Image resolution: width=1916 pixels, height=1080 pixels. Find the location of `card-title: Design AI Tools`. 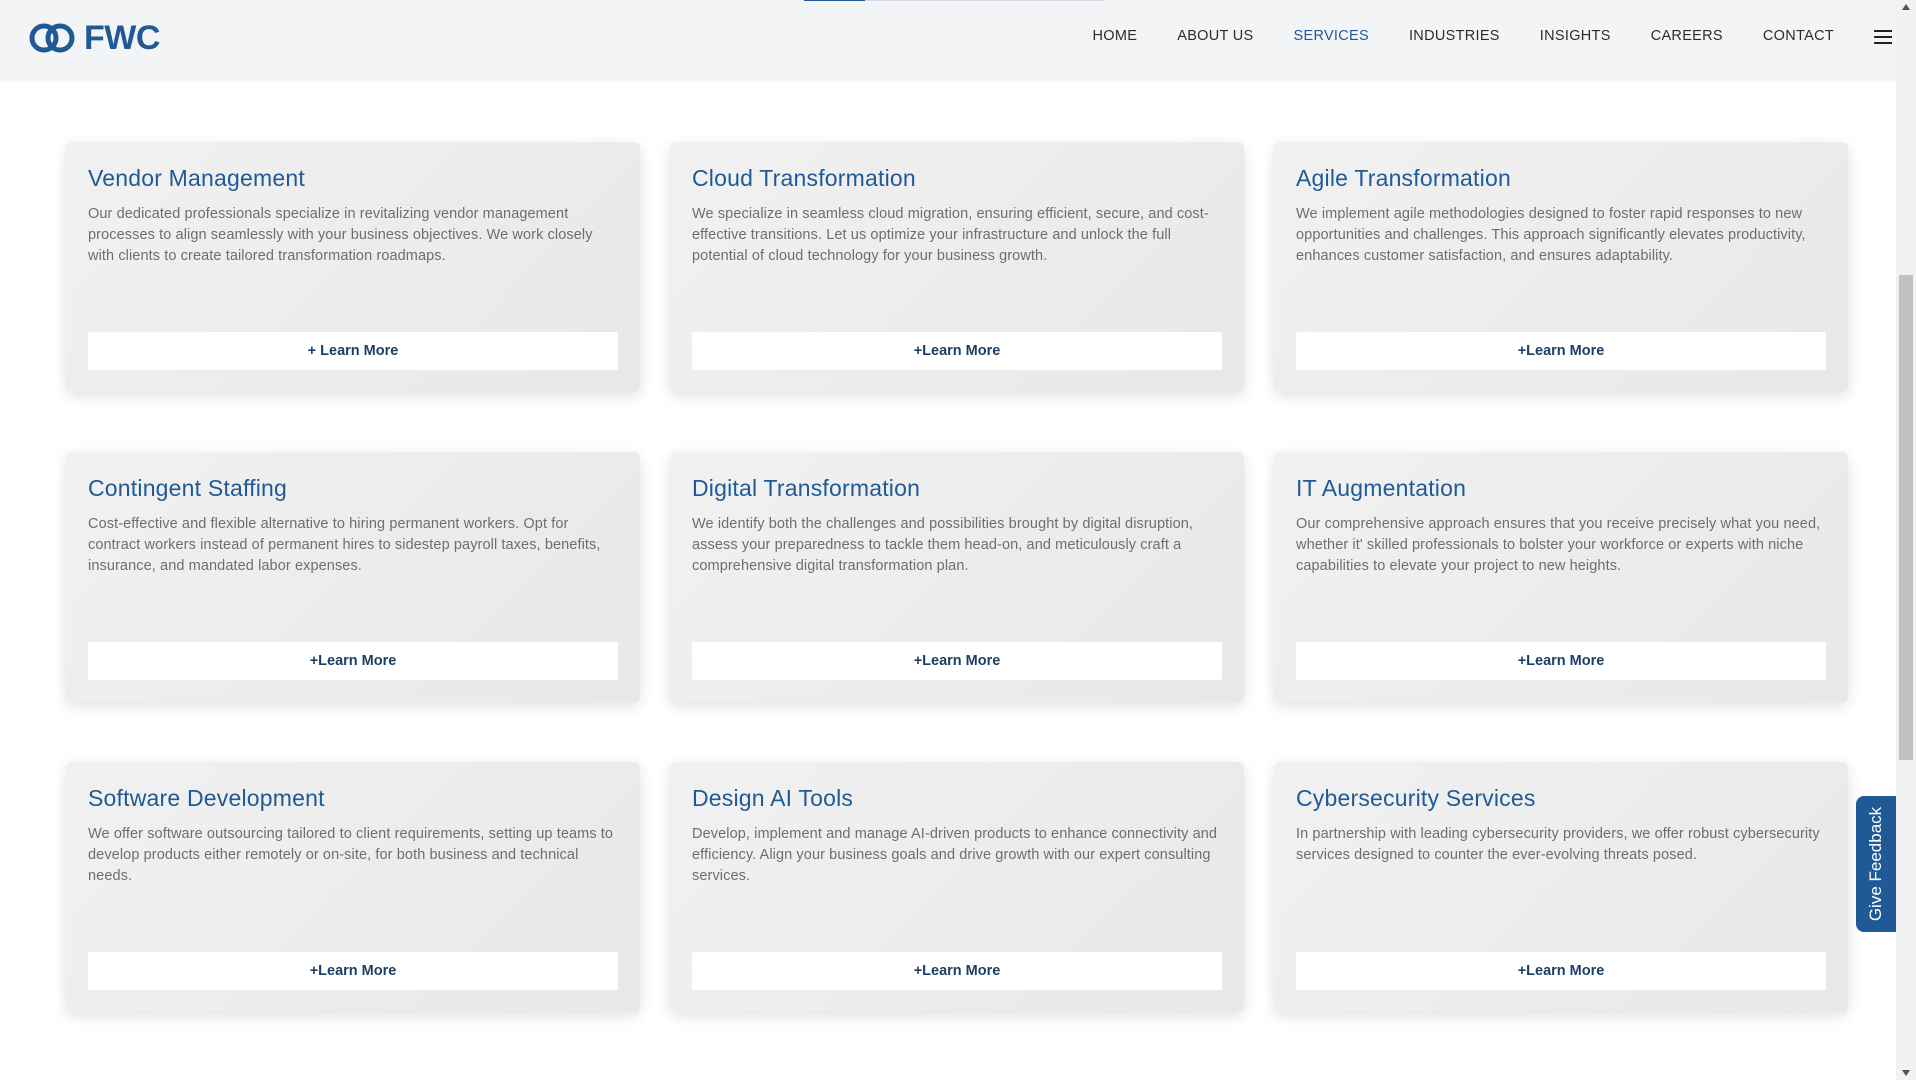

card-title: Design AI Tools is located at coordinates (773, 798).